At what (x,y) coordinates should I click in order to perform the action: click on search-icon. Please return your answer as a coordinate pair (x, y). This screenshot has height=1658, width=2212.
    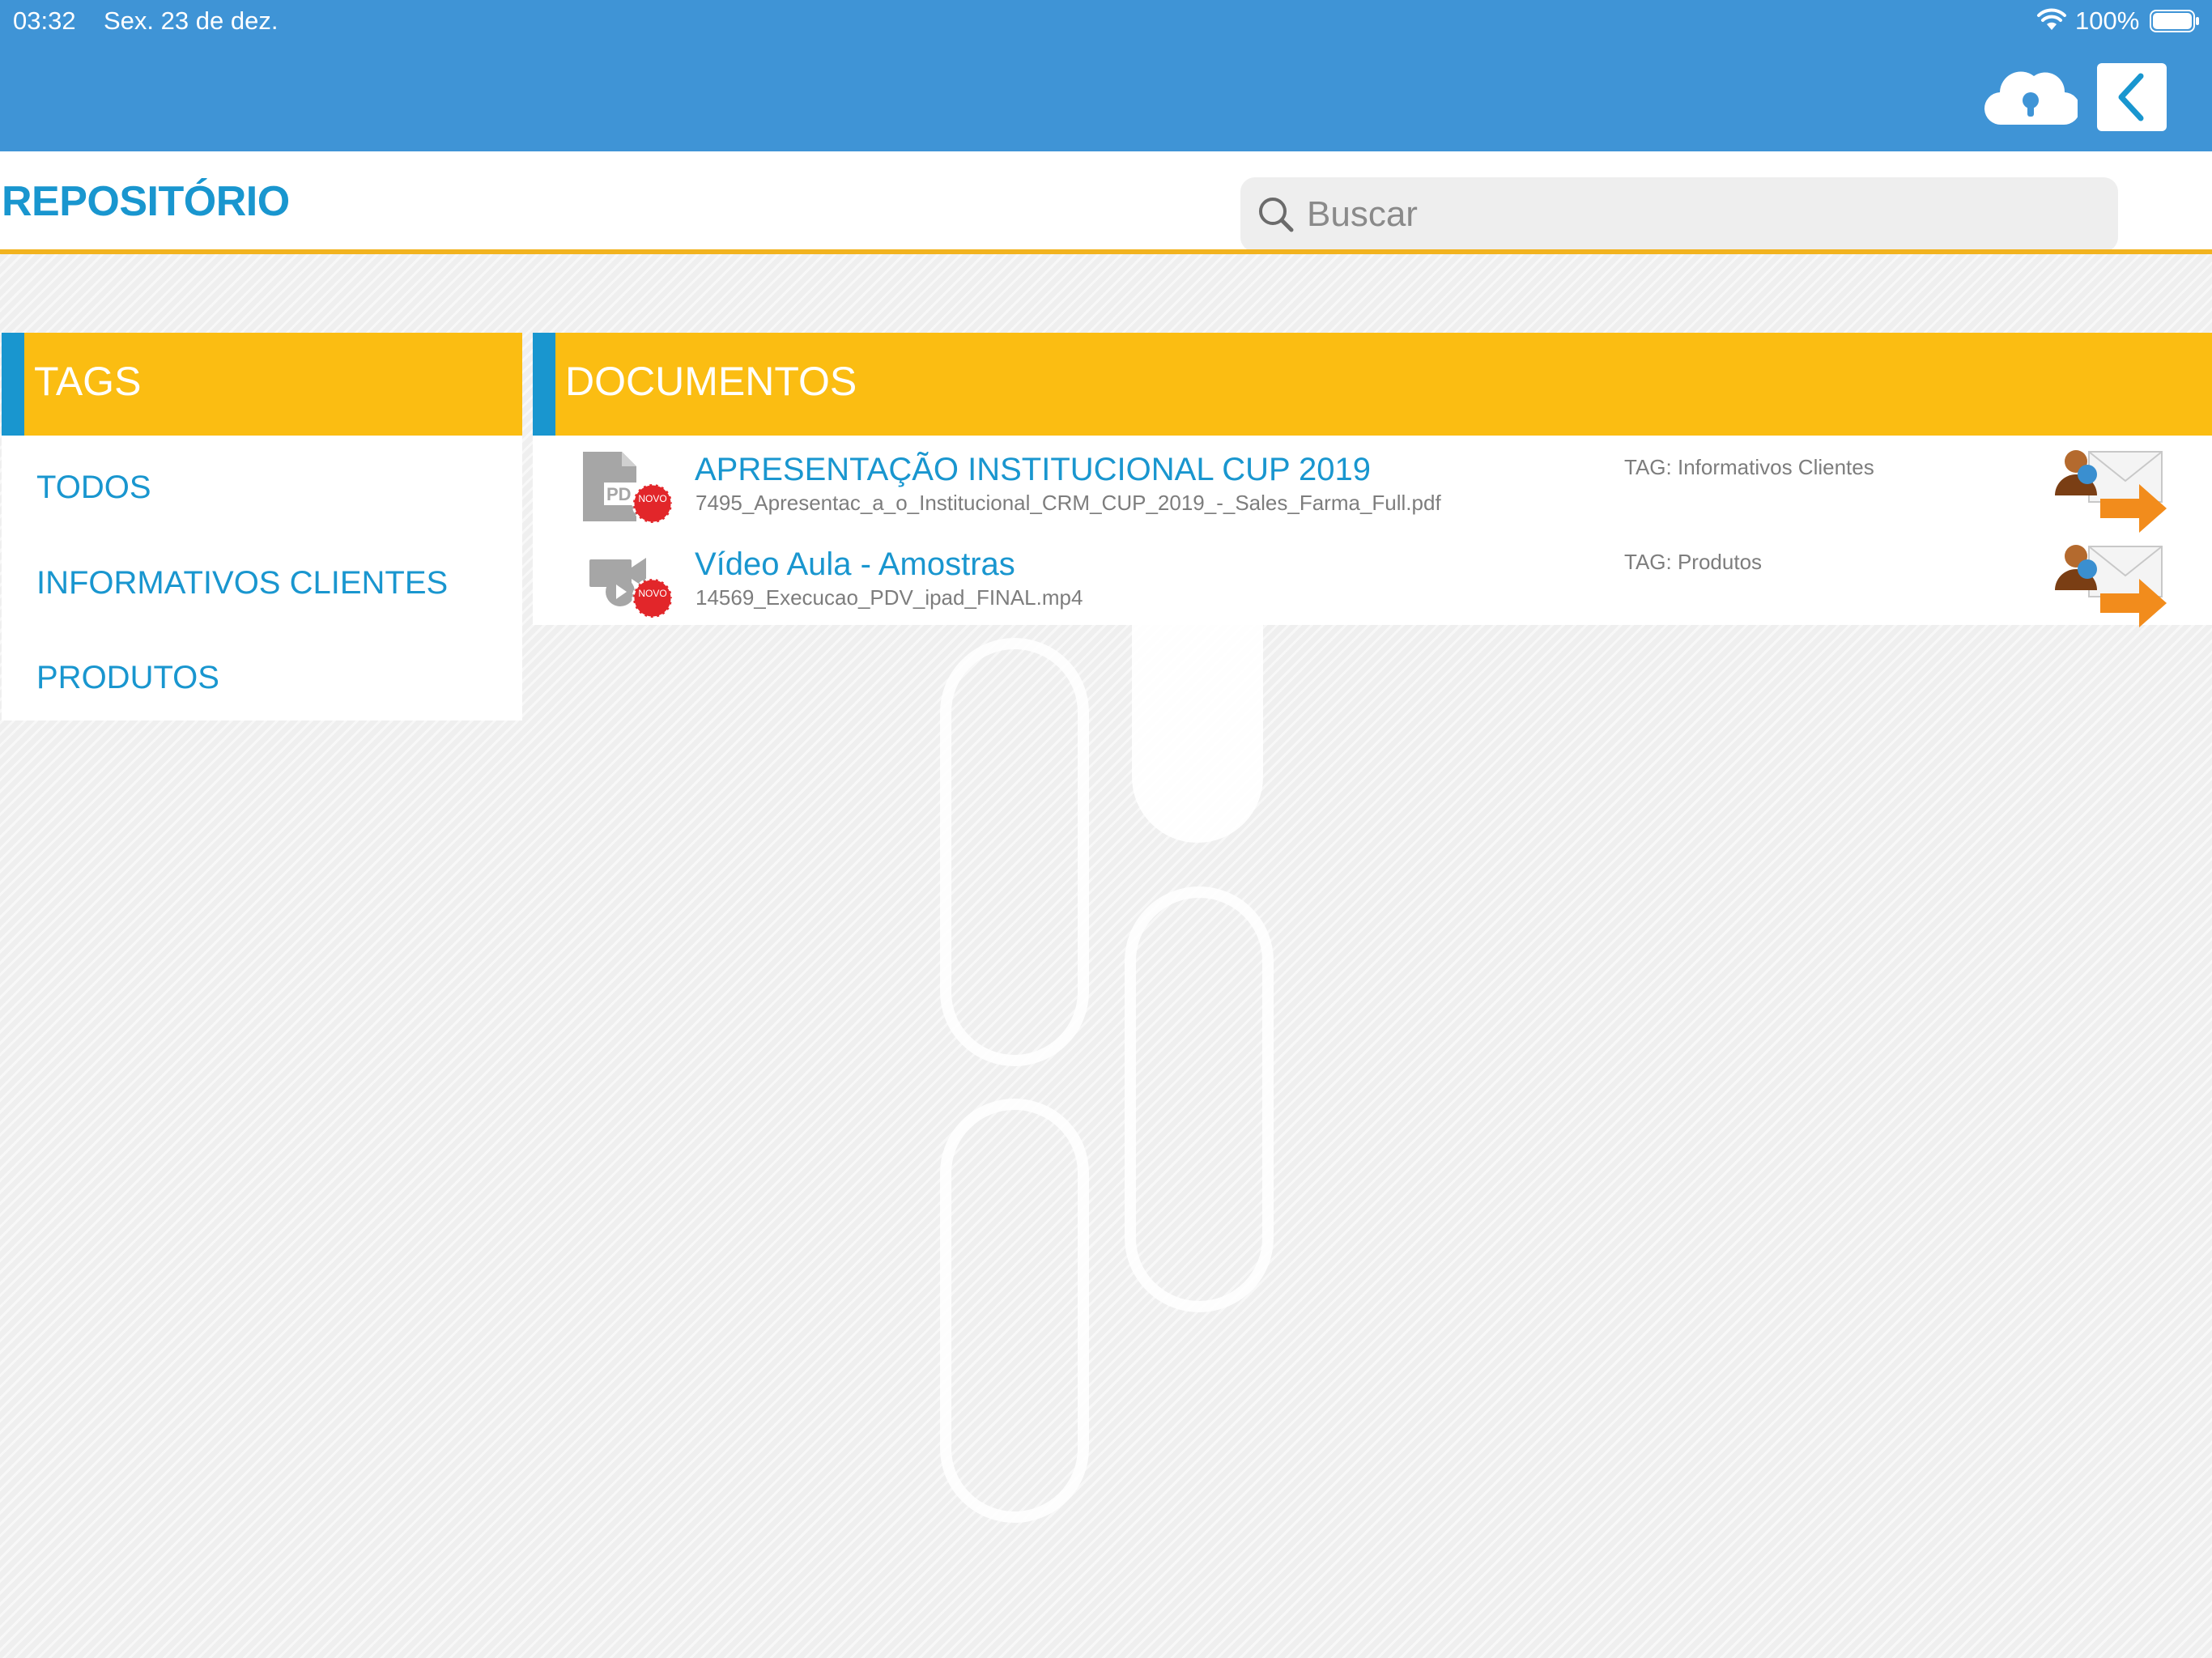
    Looking at the image, I should click on (1277, 215).